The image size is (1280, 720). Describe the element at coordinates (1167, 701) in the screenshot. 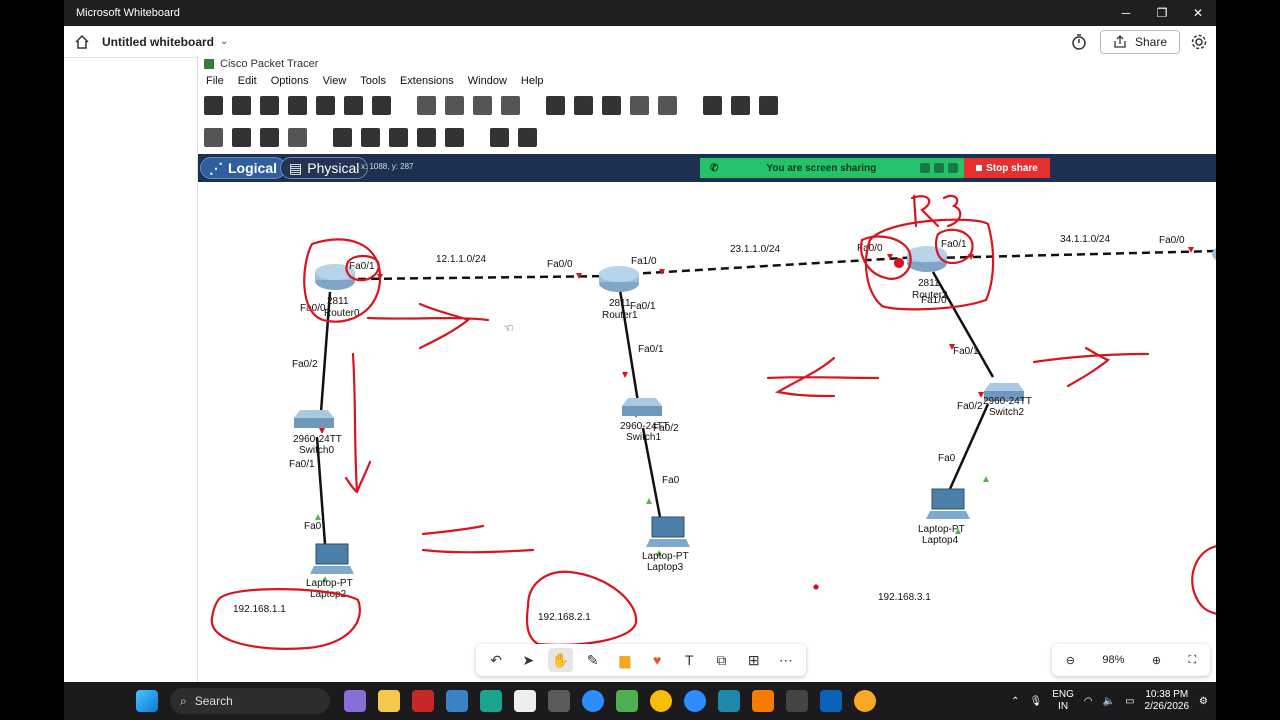

I see `clock: 10:38 PM 2/26/2026` at that location.